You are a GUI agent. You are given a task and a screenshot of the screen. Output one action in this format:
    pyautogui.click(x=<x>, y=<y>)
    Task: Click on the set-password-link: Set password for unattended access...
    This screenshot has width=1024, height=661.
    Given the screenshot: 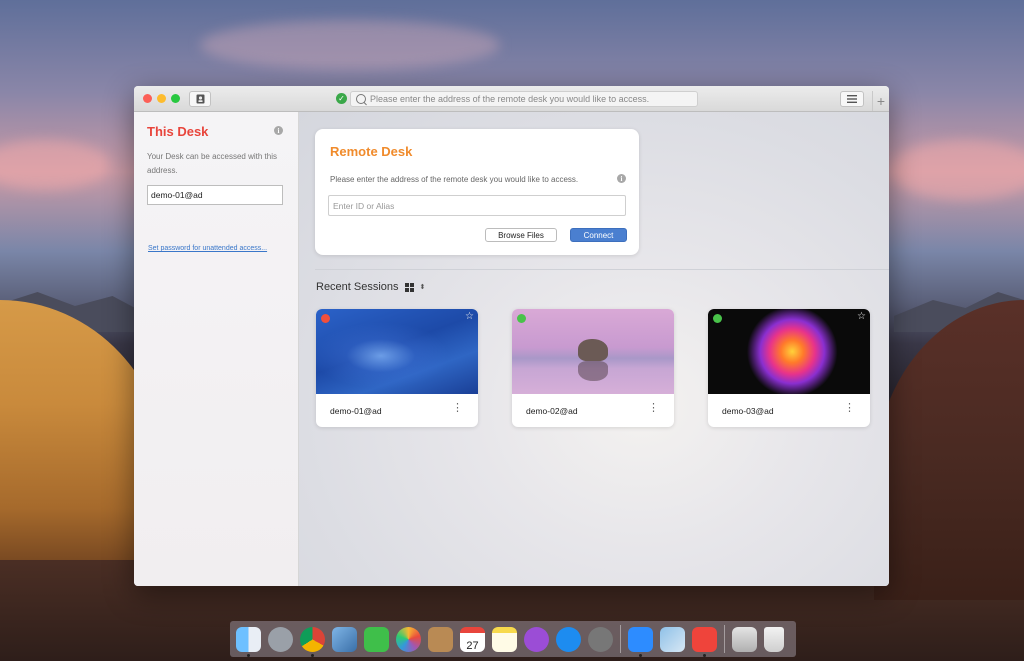 What is the action you would take?
    pyautogui.click(x=207, y=248)
    